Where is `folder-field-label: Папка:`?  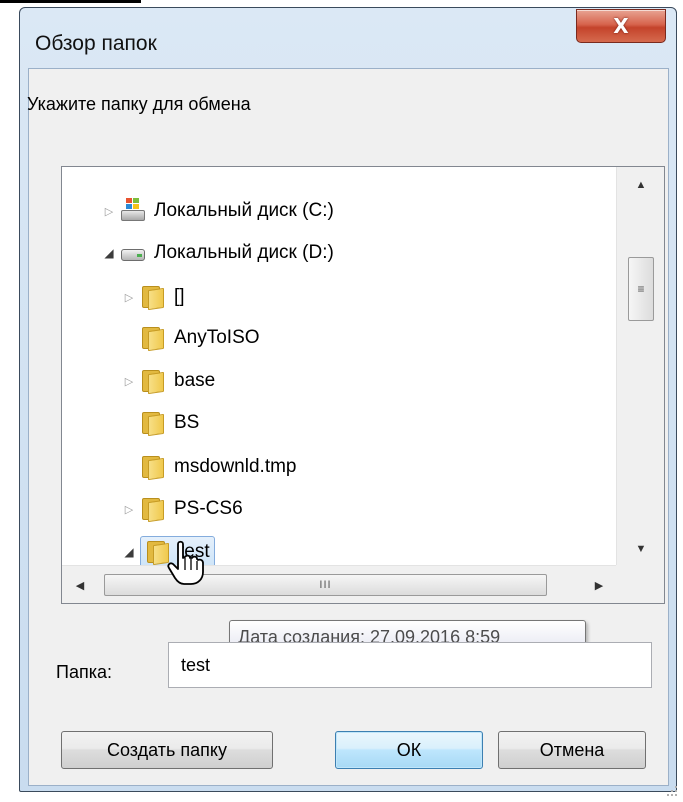 folder-field-label: Папка: is located at coordinates (84, 672).